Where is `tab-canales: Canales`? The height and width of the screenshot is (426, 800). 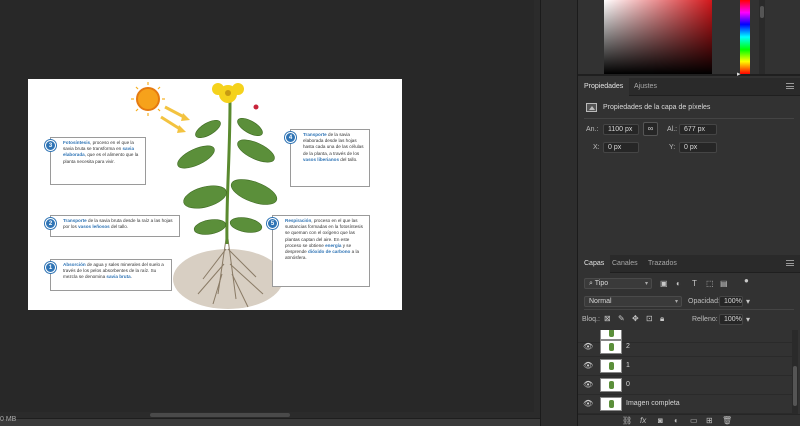 tab-canales: Canales is located at coordinates (625, 264).